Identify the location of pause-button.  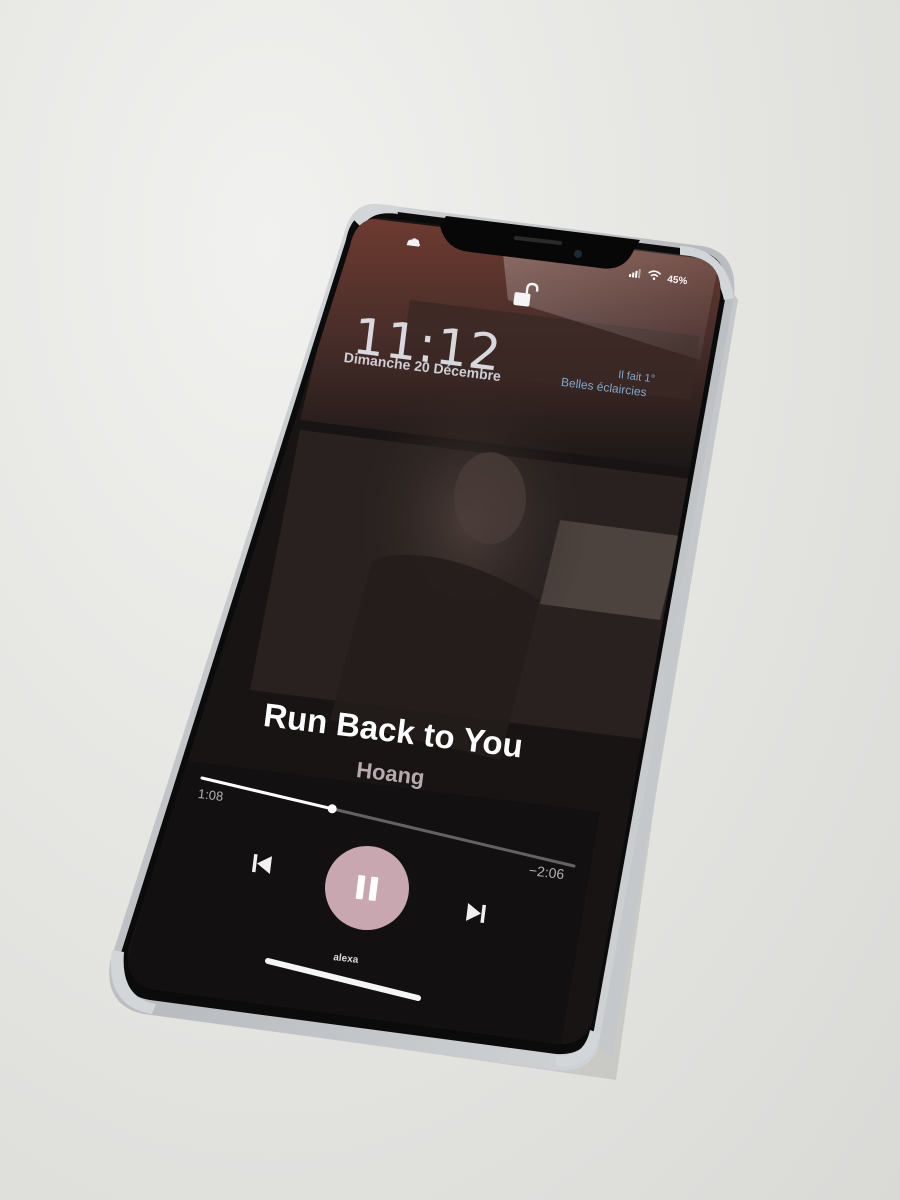
(367, 888).